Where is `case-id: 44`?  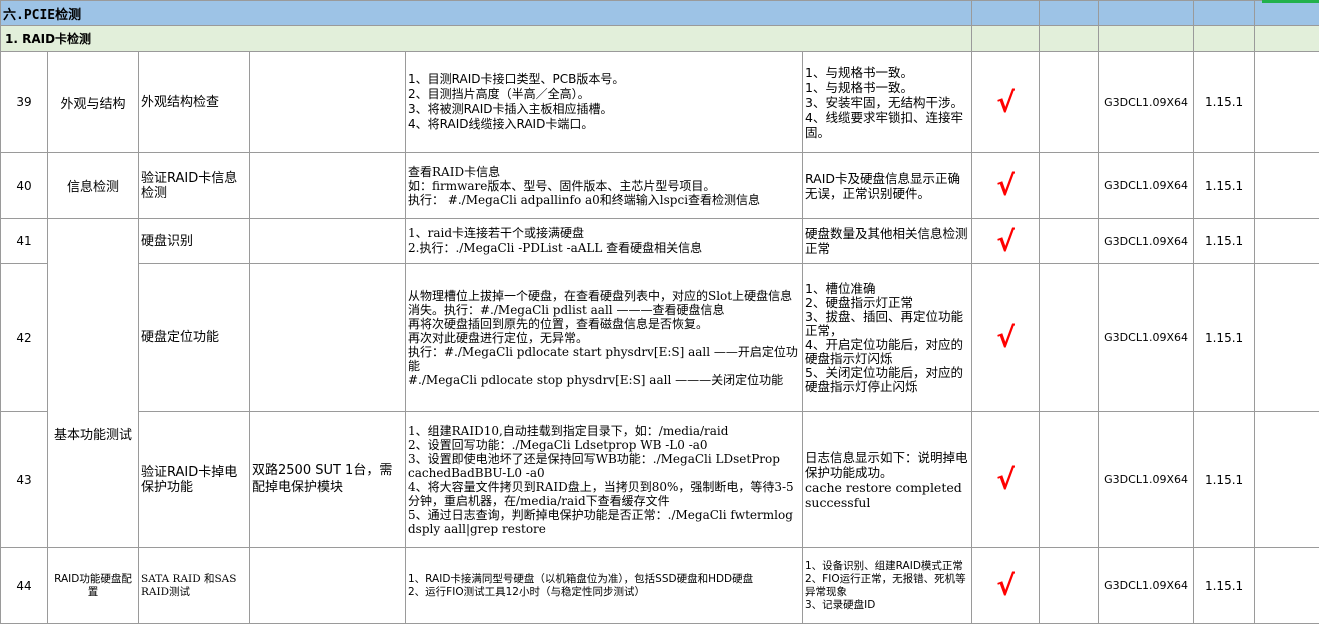
case-id: 44 is located at coordinates (24, 586).